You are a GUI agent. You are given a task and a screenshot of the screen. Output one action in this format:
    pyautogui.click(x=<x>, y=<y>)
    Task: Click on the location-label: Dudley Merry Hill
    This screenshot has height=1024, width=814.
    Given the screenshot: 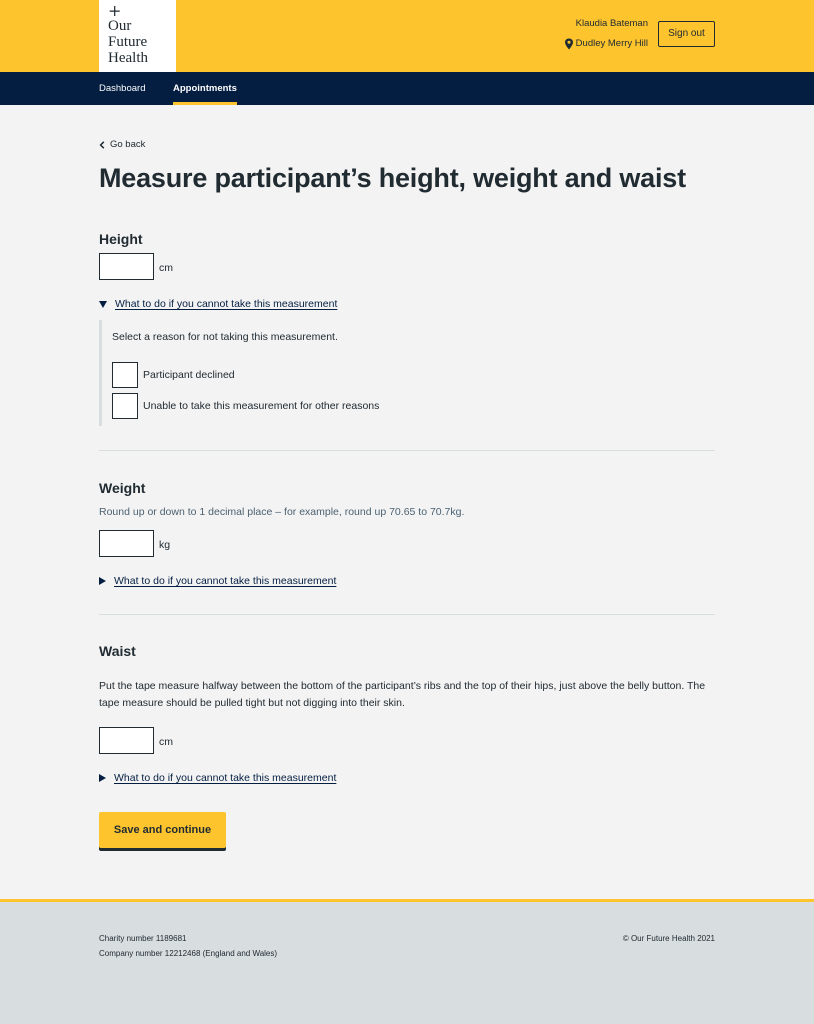 What is the action you would take?
    pyautogui.click(x=611, y=43)
    